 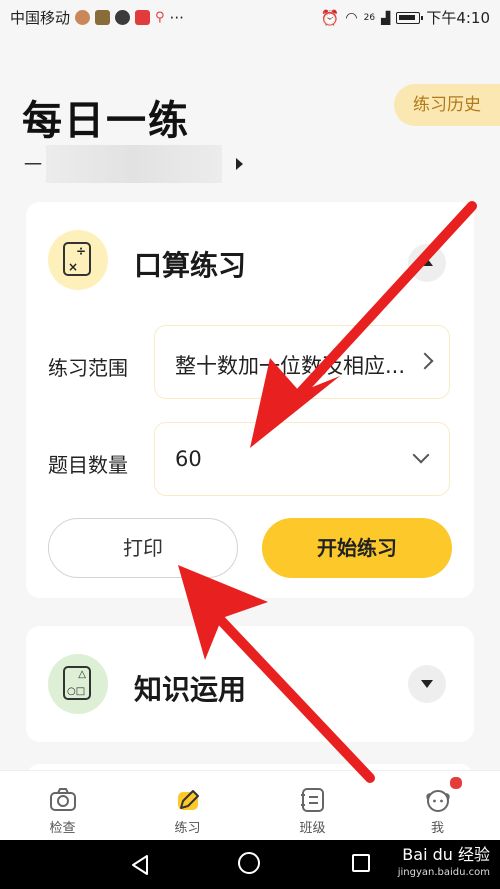 What do you see at coordinates (250, 17) in the screenshot?
I see `status-bar: 中国移动 ⚲ ··· ⏰ ◠ 26 ▟ 下午4:10` at bounding box center [250, 17].